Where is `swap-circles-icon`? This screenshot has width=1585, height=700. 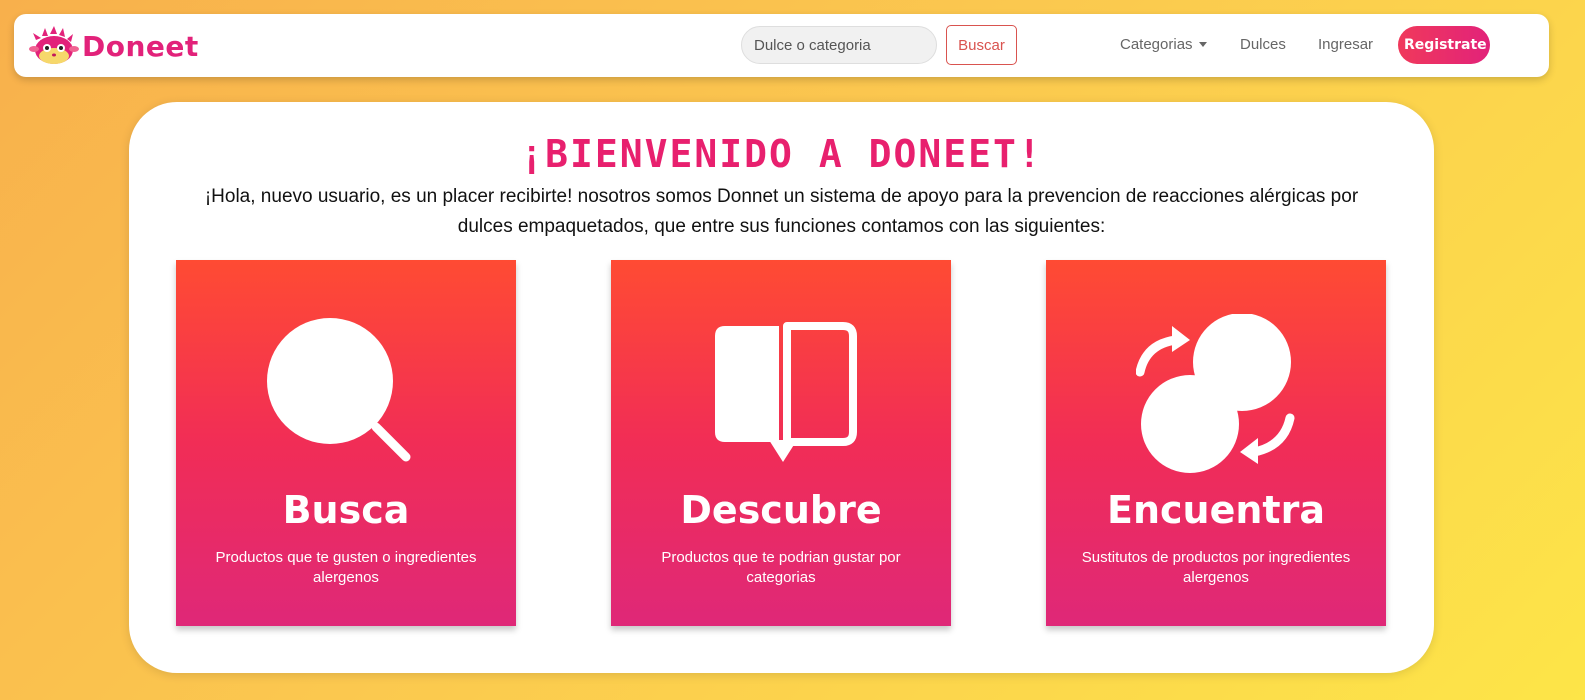
swap-circles-icon is located at coordinates (1215, 393).